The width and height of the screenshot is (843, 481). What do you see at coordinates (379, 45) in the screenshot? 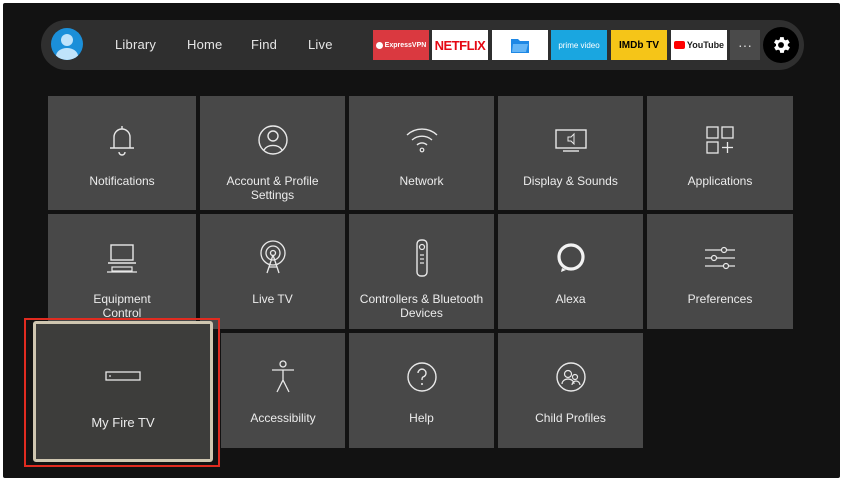
I see `expressvpn-logo-icon` at bounding box center [379, 45].